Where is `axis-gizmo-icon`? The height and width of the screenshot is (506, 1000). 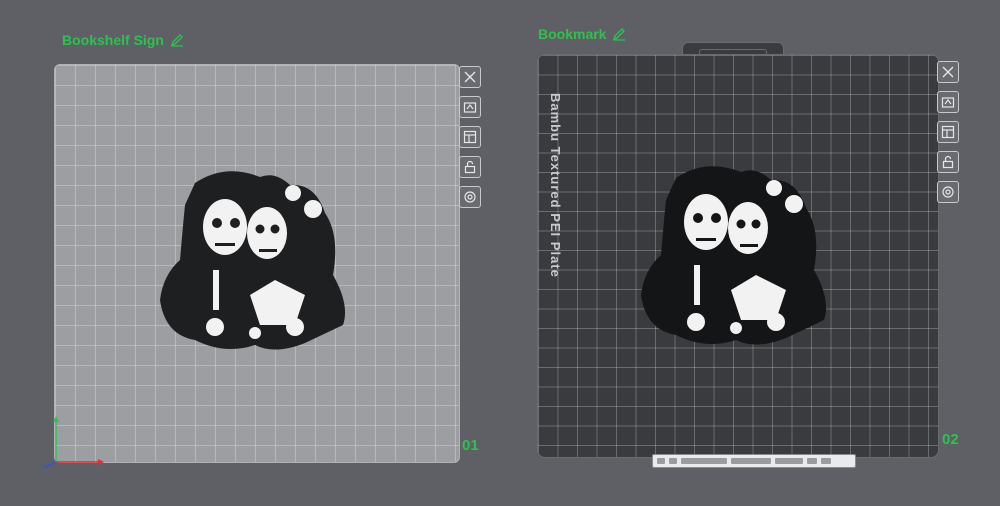
axis-gizmo-icon is located at coordinates (73, 442).